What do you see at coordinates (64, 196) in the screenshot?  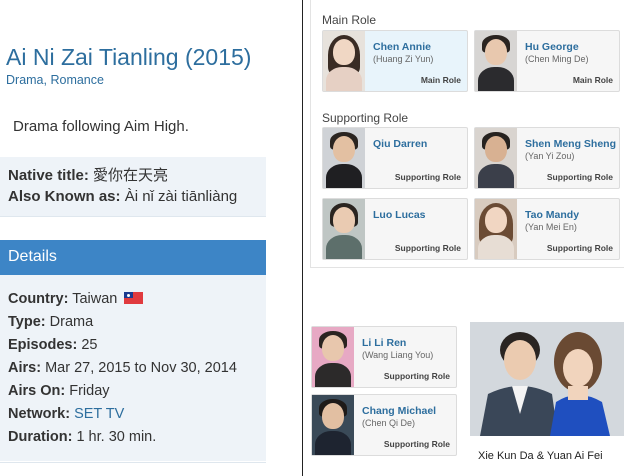 I see `aka-label: Also Known as:` at bounding box center [64, 196].